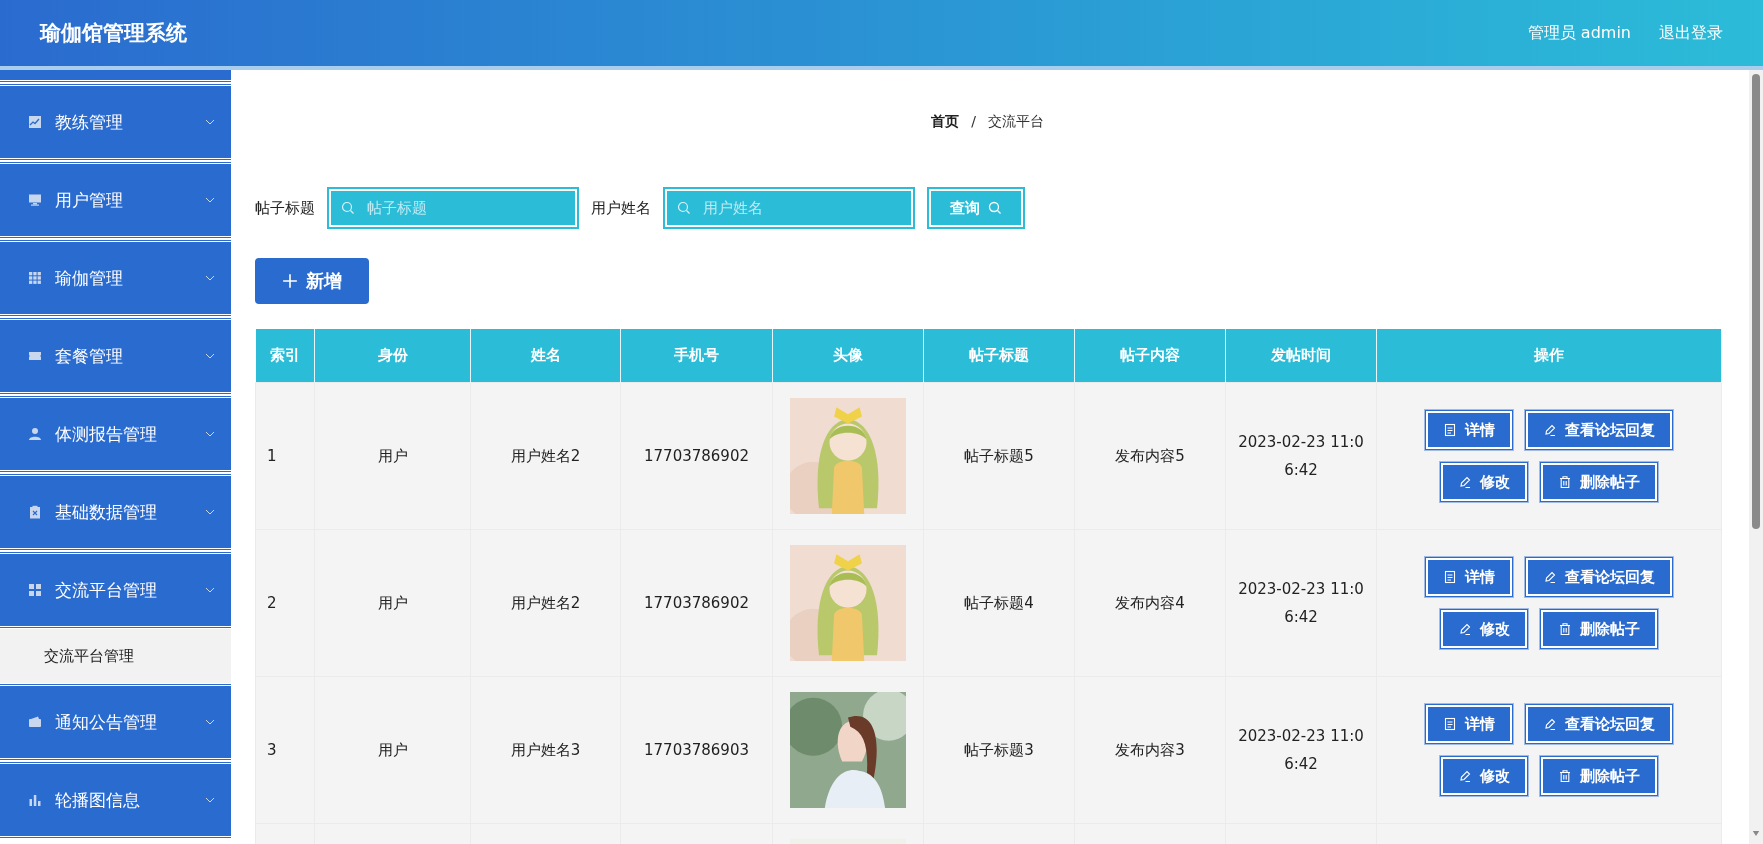 The image size is (1763, 844). I want to click on monitor-icon, so click(35, 200).